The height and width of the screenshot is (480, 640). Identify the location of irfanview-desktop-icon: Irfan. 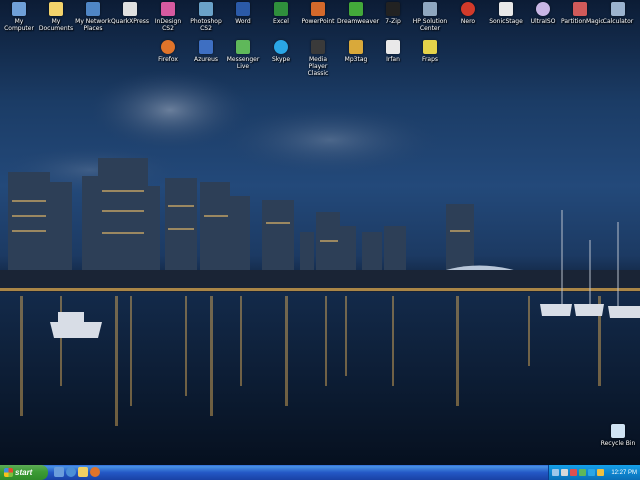
(393, 51).